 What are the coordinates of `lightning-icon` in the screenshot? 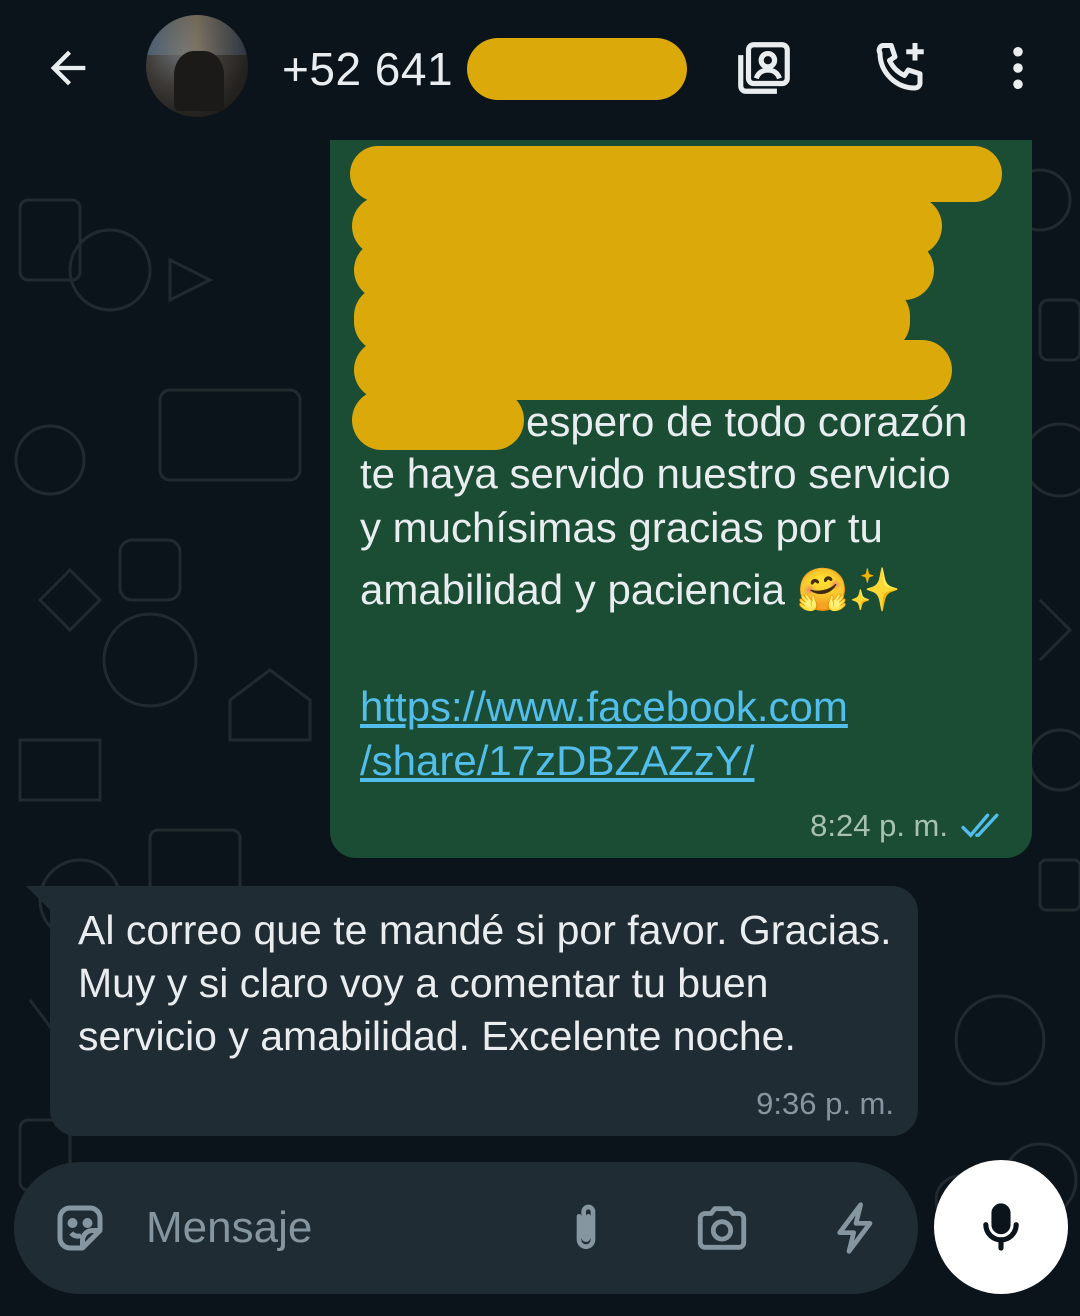 It's located at (855, 1228).